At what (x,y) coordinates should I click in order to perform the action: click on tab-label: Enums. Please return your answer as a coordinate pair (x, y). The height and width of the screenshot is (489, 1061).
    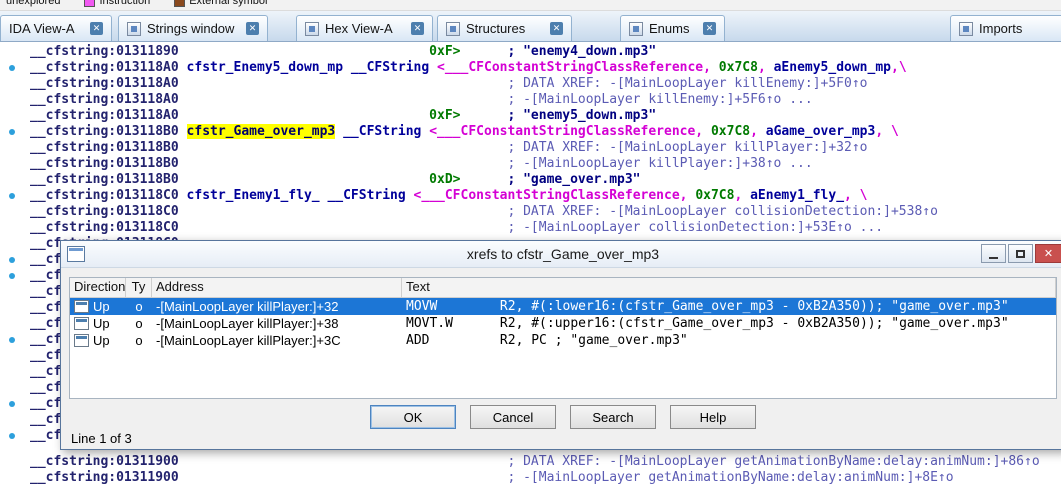
    Looking at the image, I should click on (669, 28).